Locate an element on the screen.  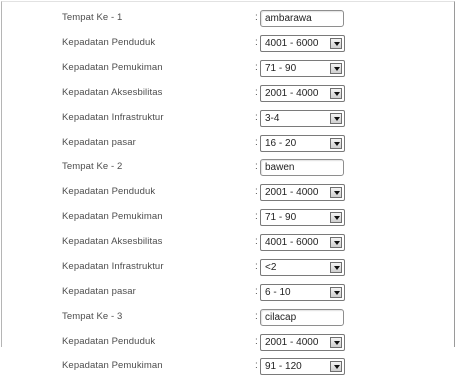
form-row: Kepadatan Pemukiman:91 - 120 is located at coordinates (229, 367).